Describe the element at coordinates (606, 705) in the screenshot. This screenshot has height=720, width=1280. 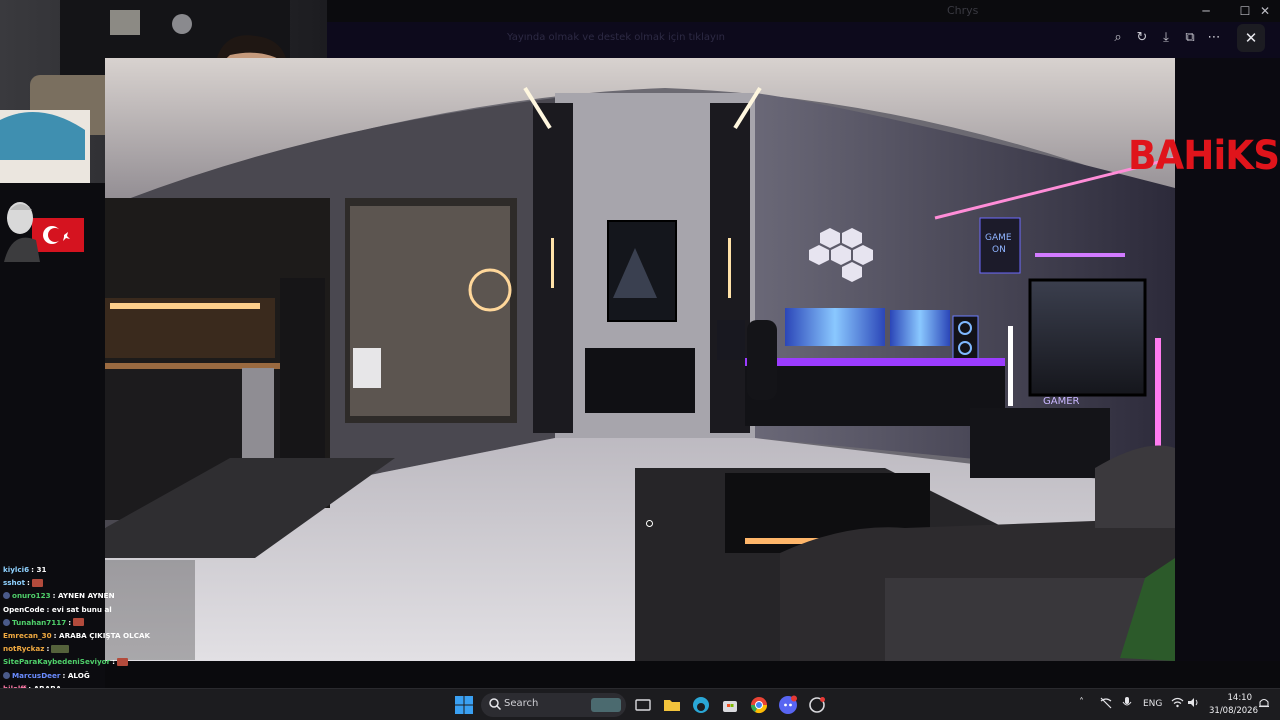
I see `search-highlight-image` at that location.